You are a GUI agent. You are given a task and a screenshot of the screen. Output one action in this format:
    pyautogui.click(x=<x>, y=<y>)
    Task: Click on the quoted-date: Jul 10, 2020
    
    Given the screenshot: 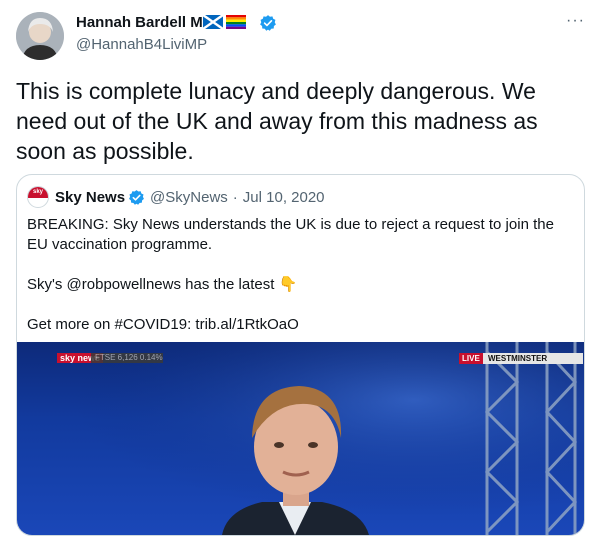 What is the action you would take?
    pyautogui.click(x=284, y=197)
    